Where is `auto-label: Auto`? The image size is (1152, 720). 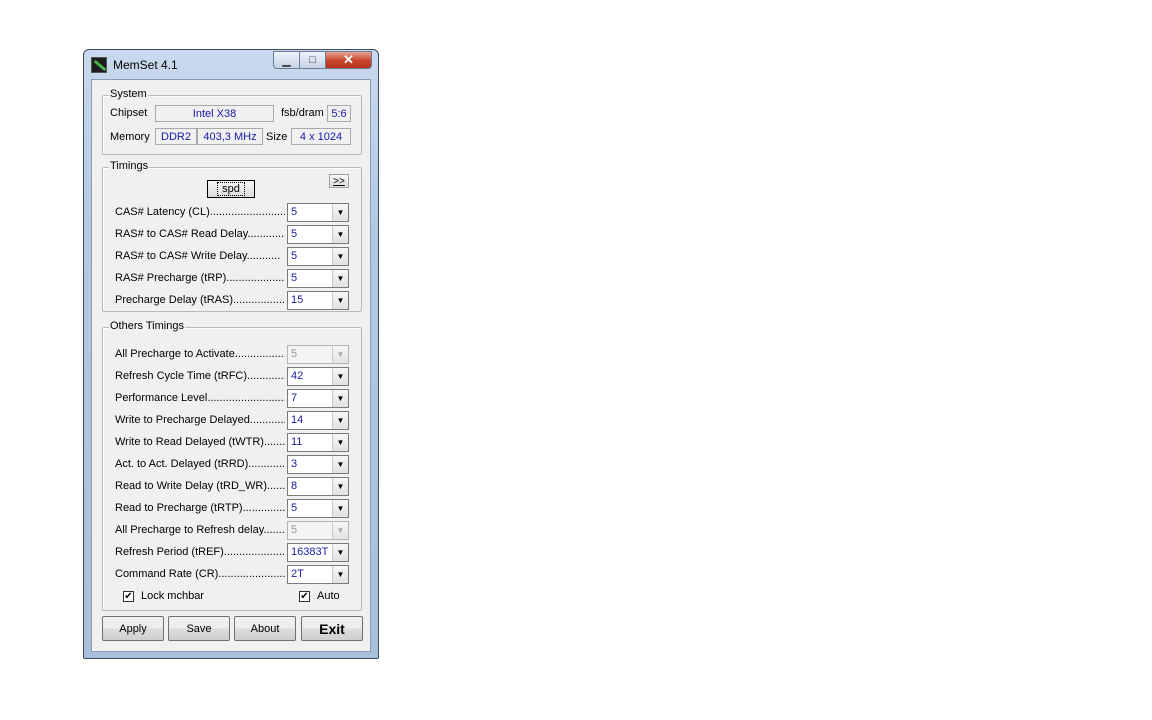
auto-label: Auto is located at coordinates (328, 596).